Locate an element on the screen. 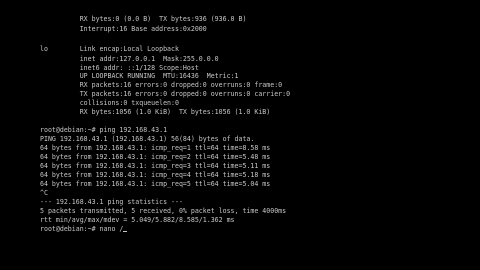 This screenshot has height=270, width=480. terminal-line: ^C is located at coordinates (44, 193).